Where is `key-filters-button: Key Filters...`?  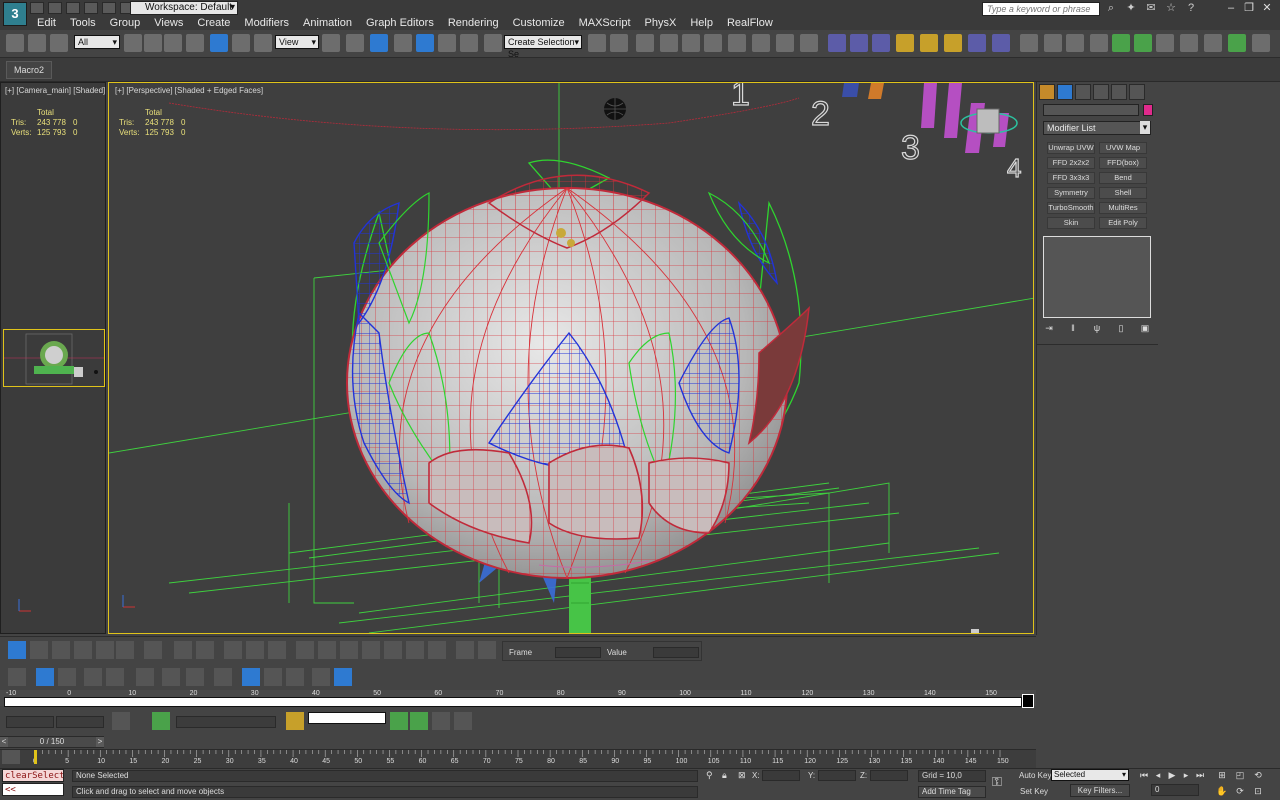
key-filters-button: Key Filters... is located at coordinates (1100, 790).